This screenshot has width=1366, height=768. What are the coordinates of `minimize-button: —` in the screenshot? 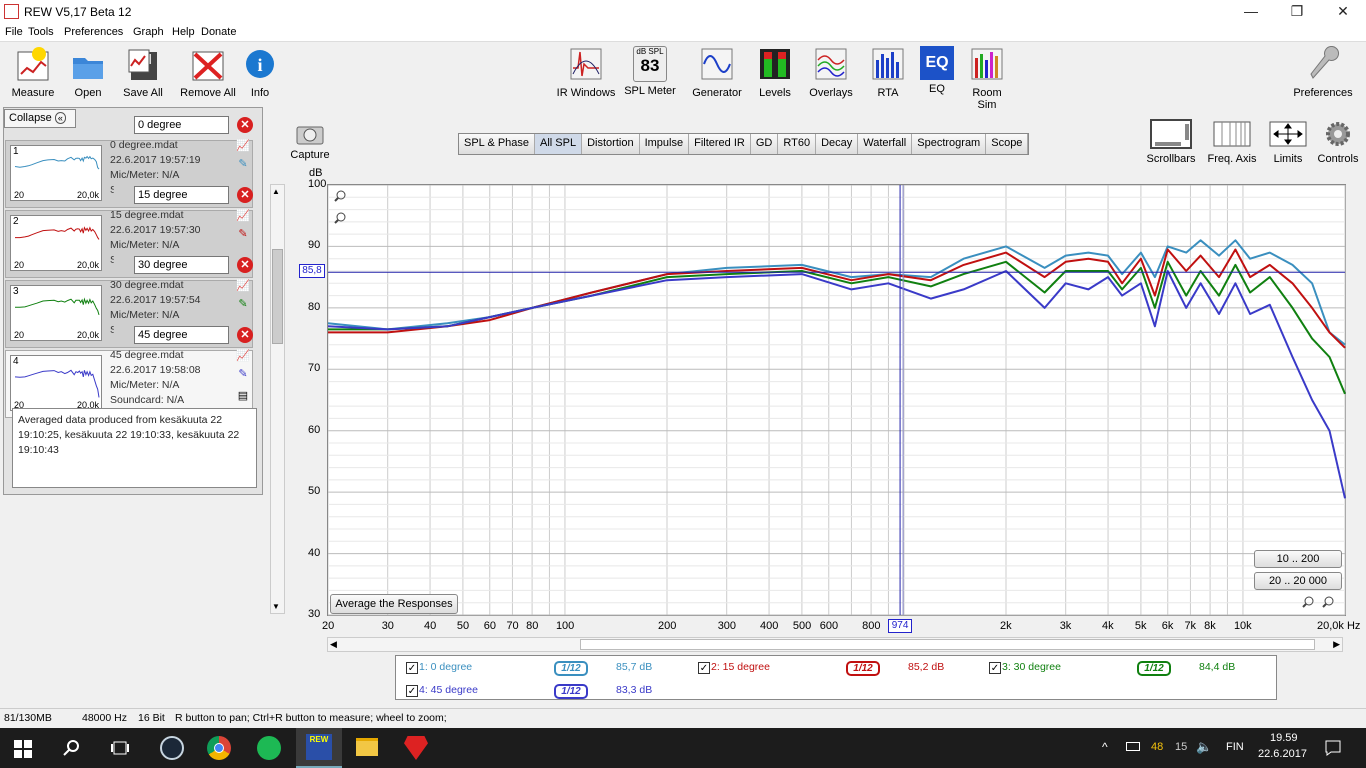 It's located at (1251, 12).